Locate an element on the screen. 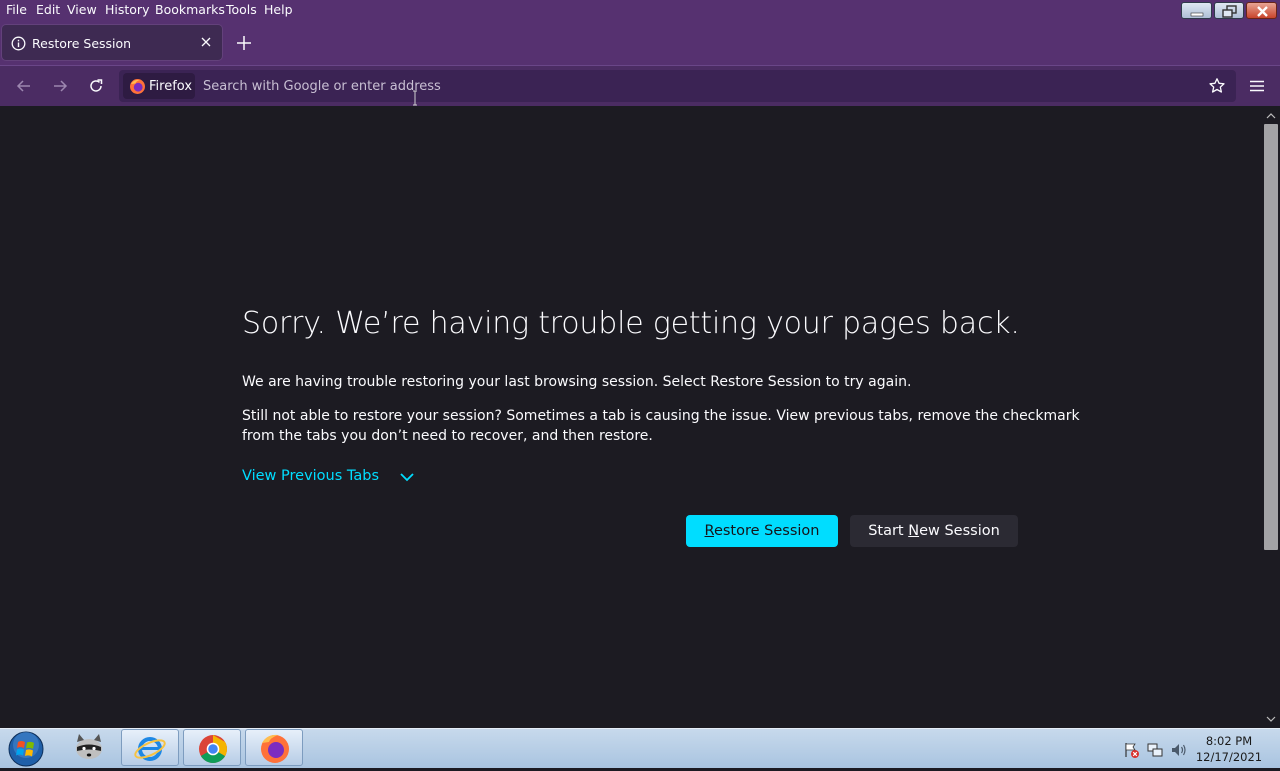 The image size is (1280, 771). network-icon is located at coordinates (1155, 750).